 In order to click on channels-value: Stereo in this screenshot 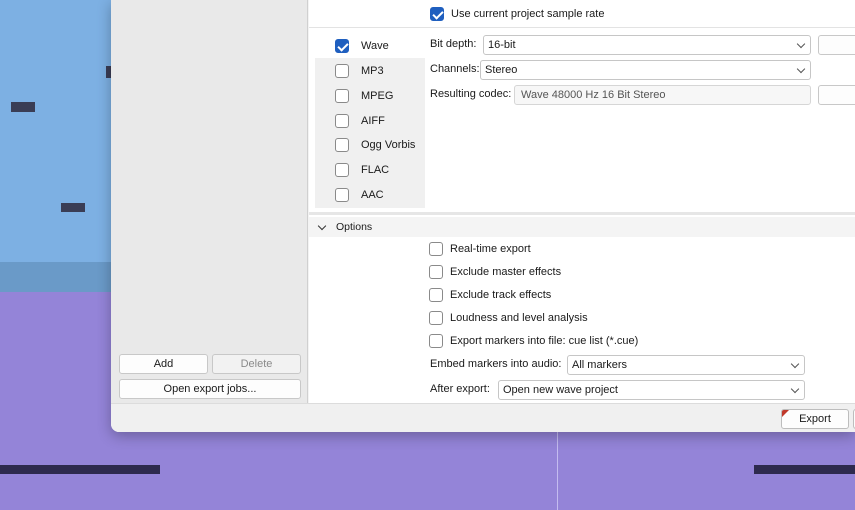, I will do `click(501, 70)`.